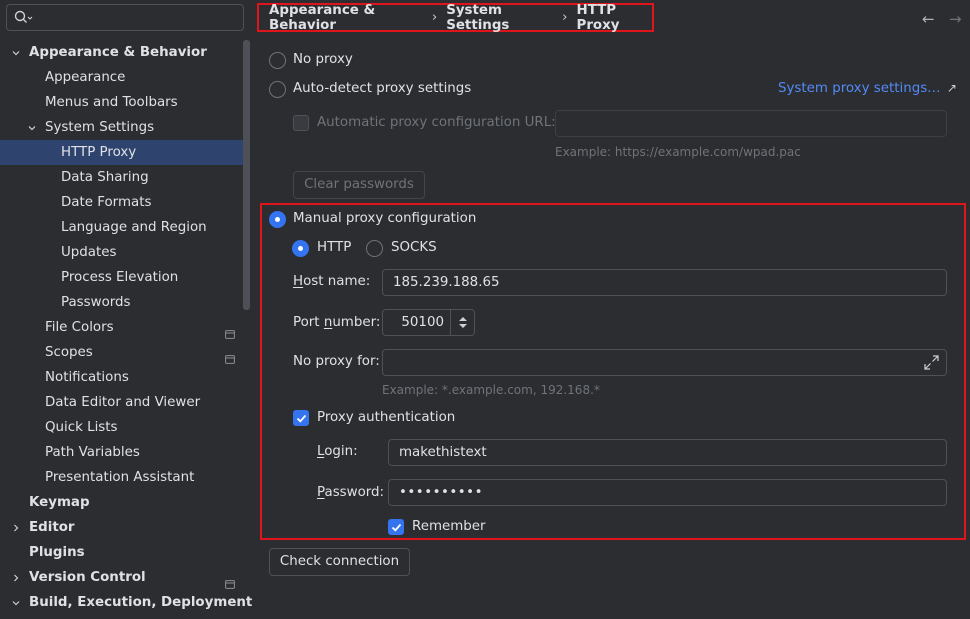 This screenshot has width=970, height=619. What do you see at coordinates (449, 526) in the screenshot?
I see `remember-label: Remember` at bounding box center [449, 526].